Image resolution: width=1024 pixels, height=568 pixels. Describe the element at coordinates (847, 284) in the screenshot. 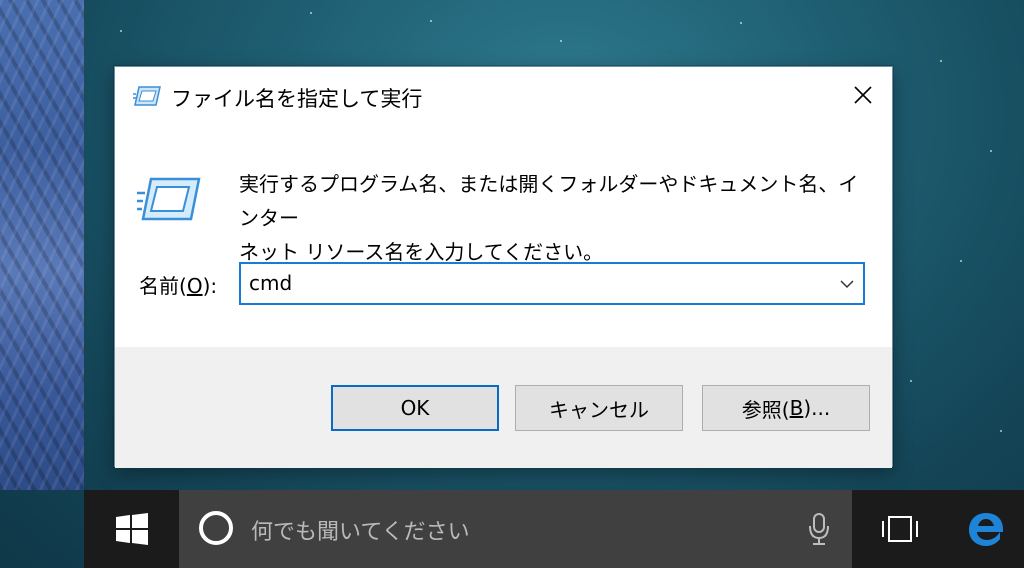

I see `chevron-down-icon` at that location.